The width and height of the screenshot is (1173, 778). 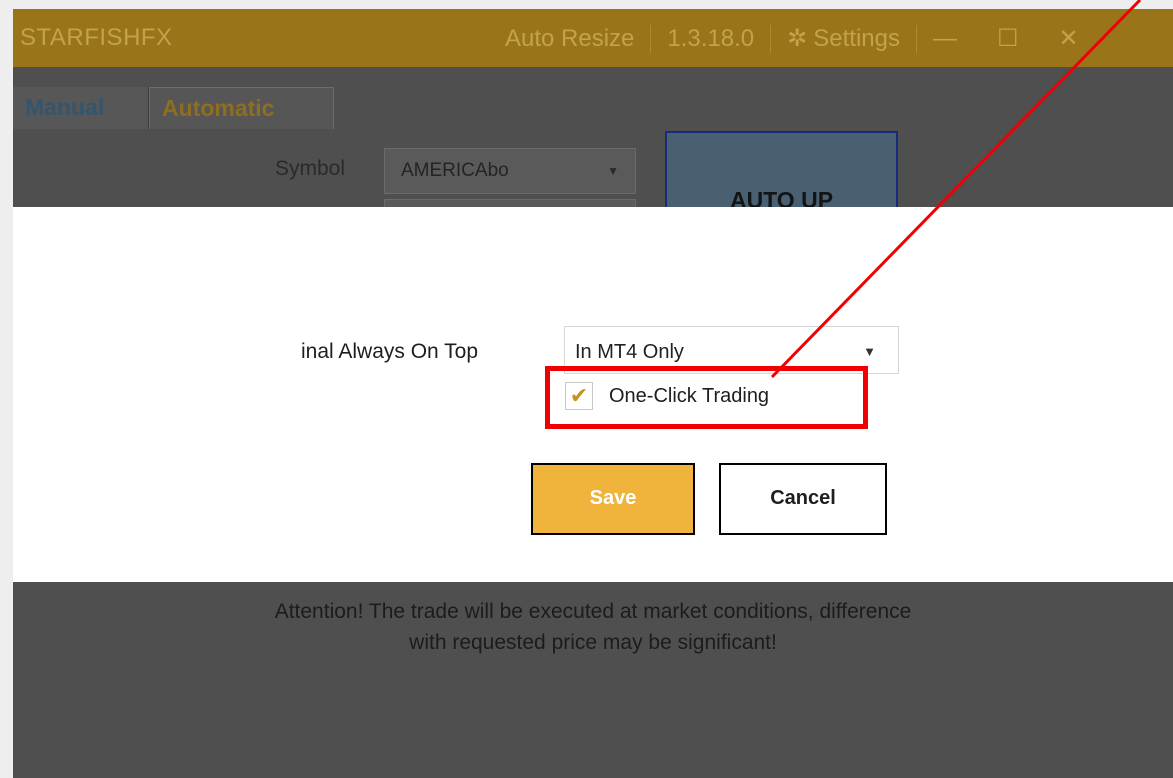 What do you see at coordinates (593, 642) in the screenshot?
I see `notice-line-2: with requested price may be significant!` at bounding box center [593, 642].